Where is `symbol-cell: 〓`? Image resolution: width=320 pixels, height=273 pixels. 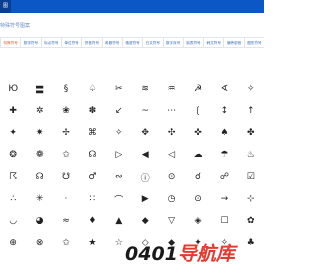 symbol-cell: 〓 is located at coordinates (39, 89).